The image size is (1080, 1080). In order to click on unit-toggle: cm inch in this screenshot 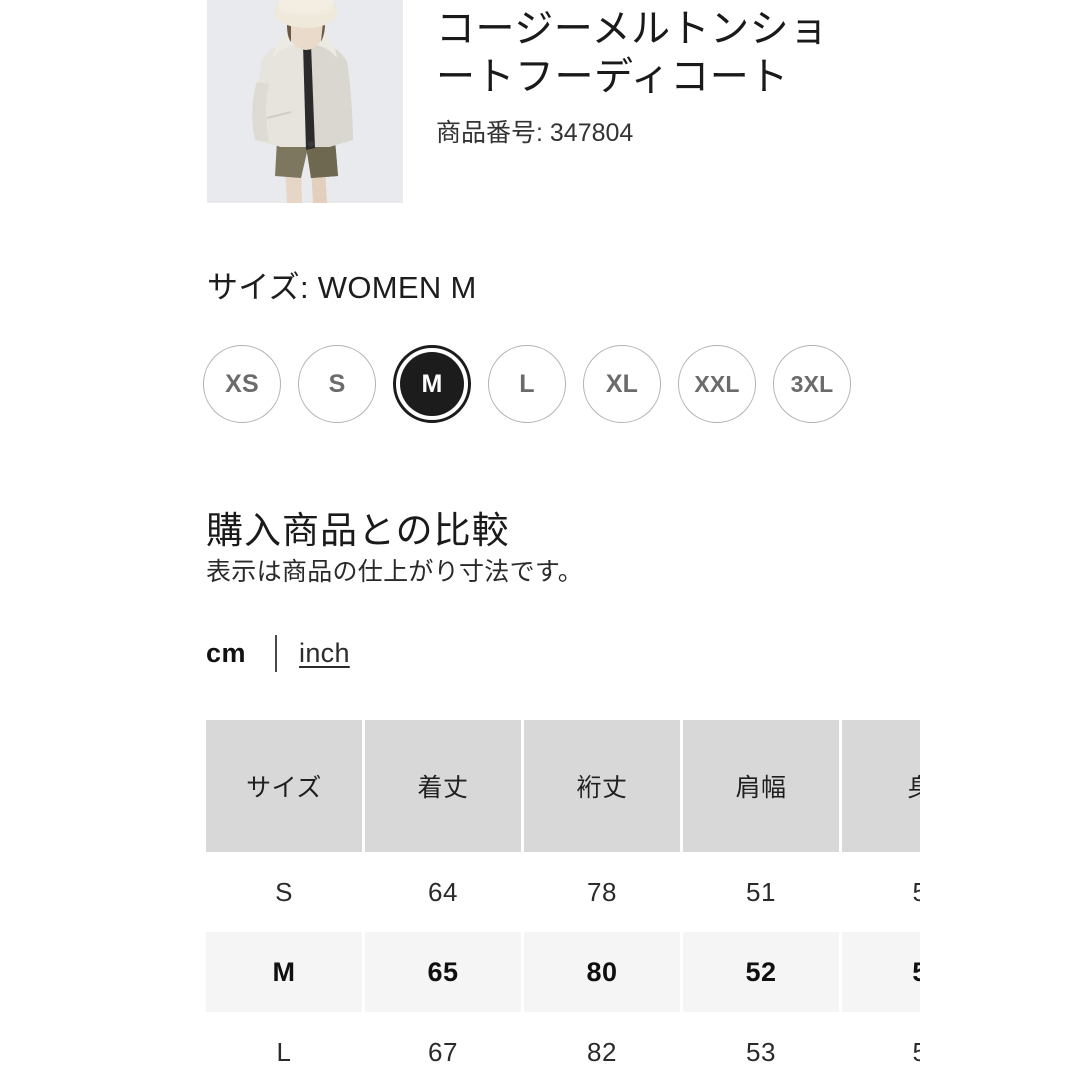, I will do `click(278, 653)`.